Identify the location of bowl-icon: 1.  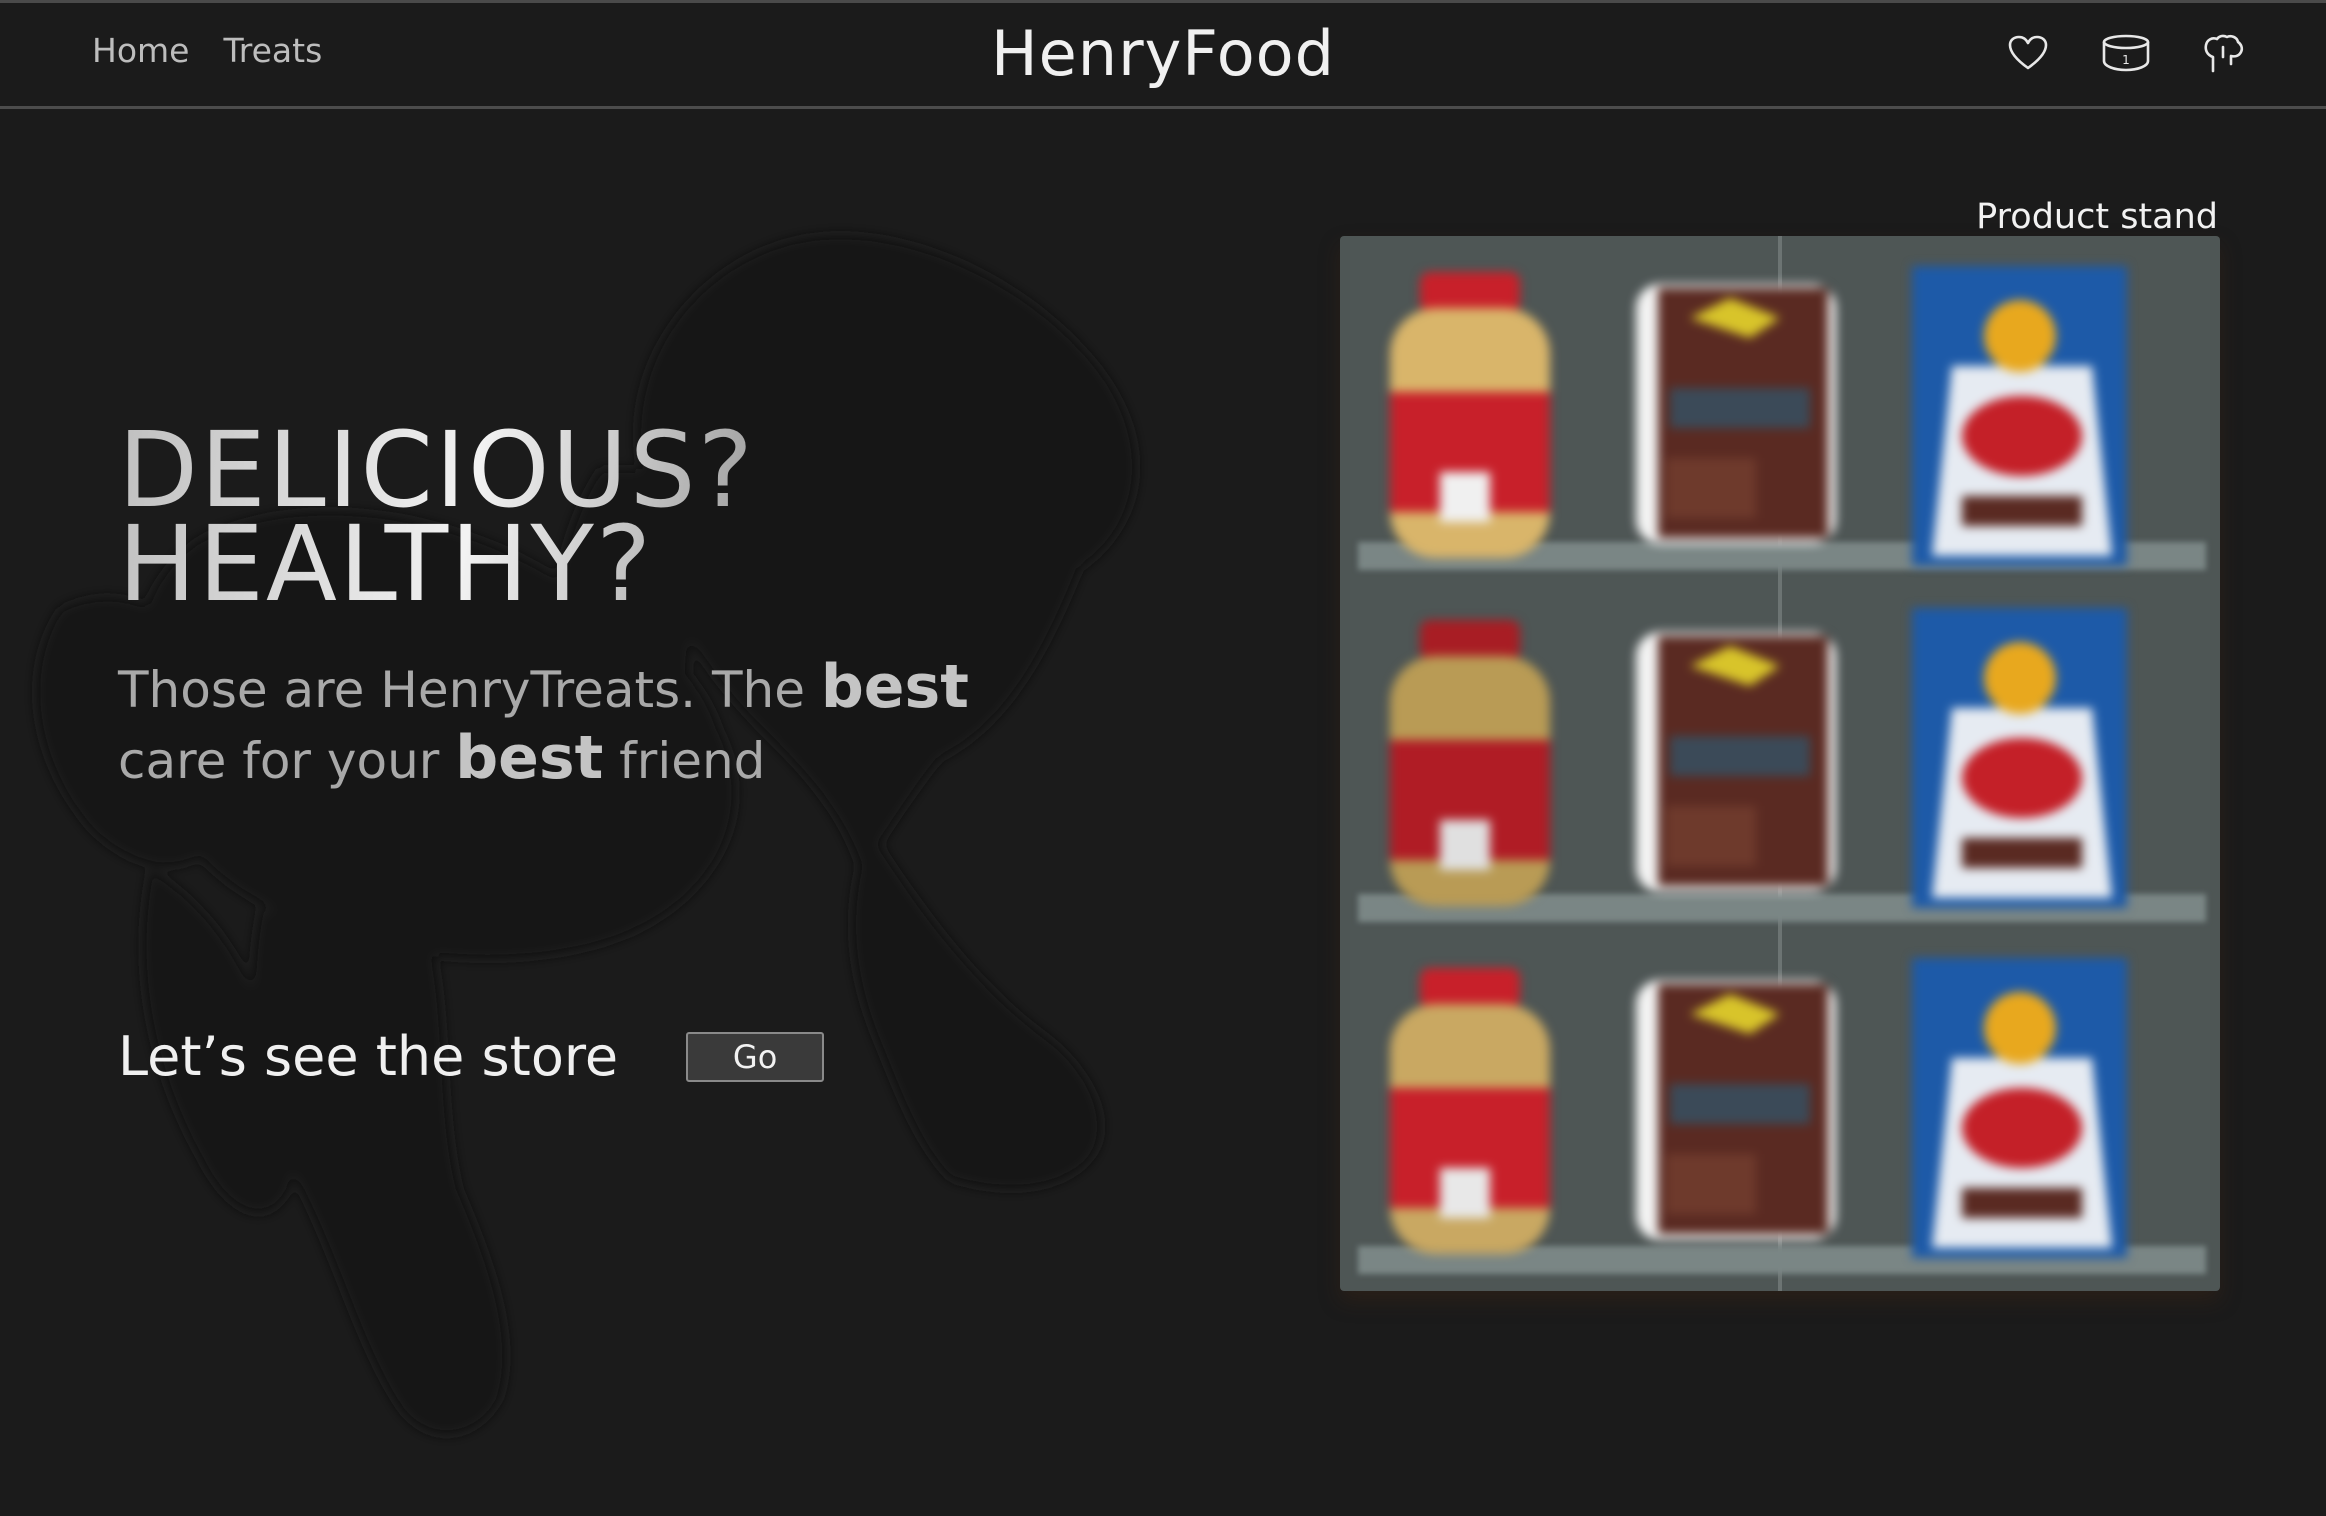
(2126, 53).